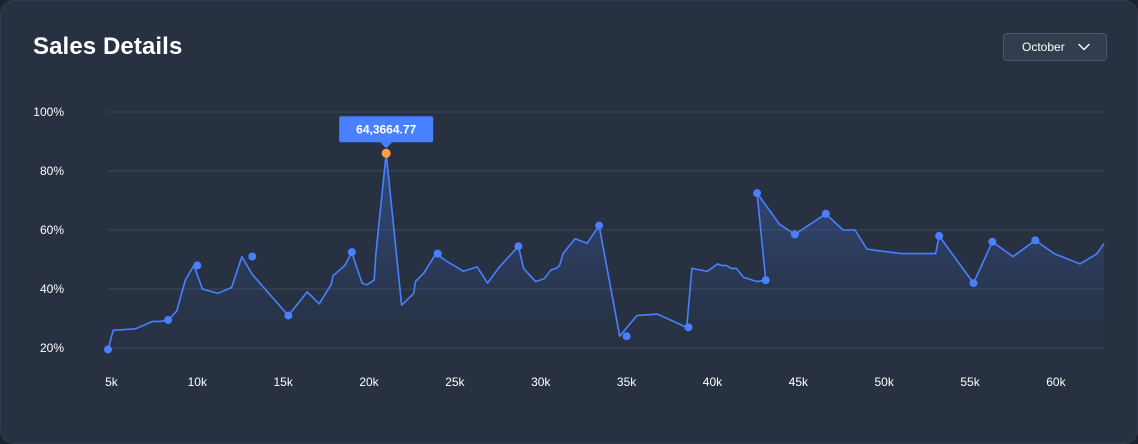 This screenshot has height=444, width=1138. I want to click on y-tick-label: 60%, so click(52, 230).